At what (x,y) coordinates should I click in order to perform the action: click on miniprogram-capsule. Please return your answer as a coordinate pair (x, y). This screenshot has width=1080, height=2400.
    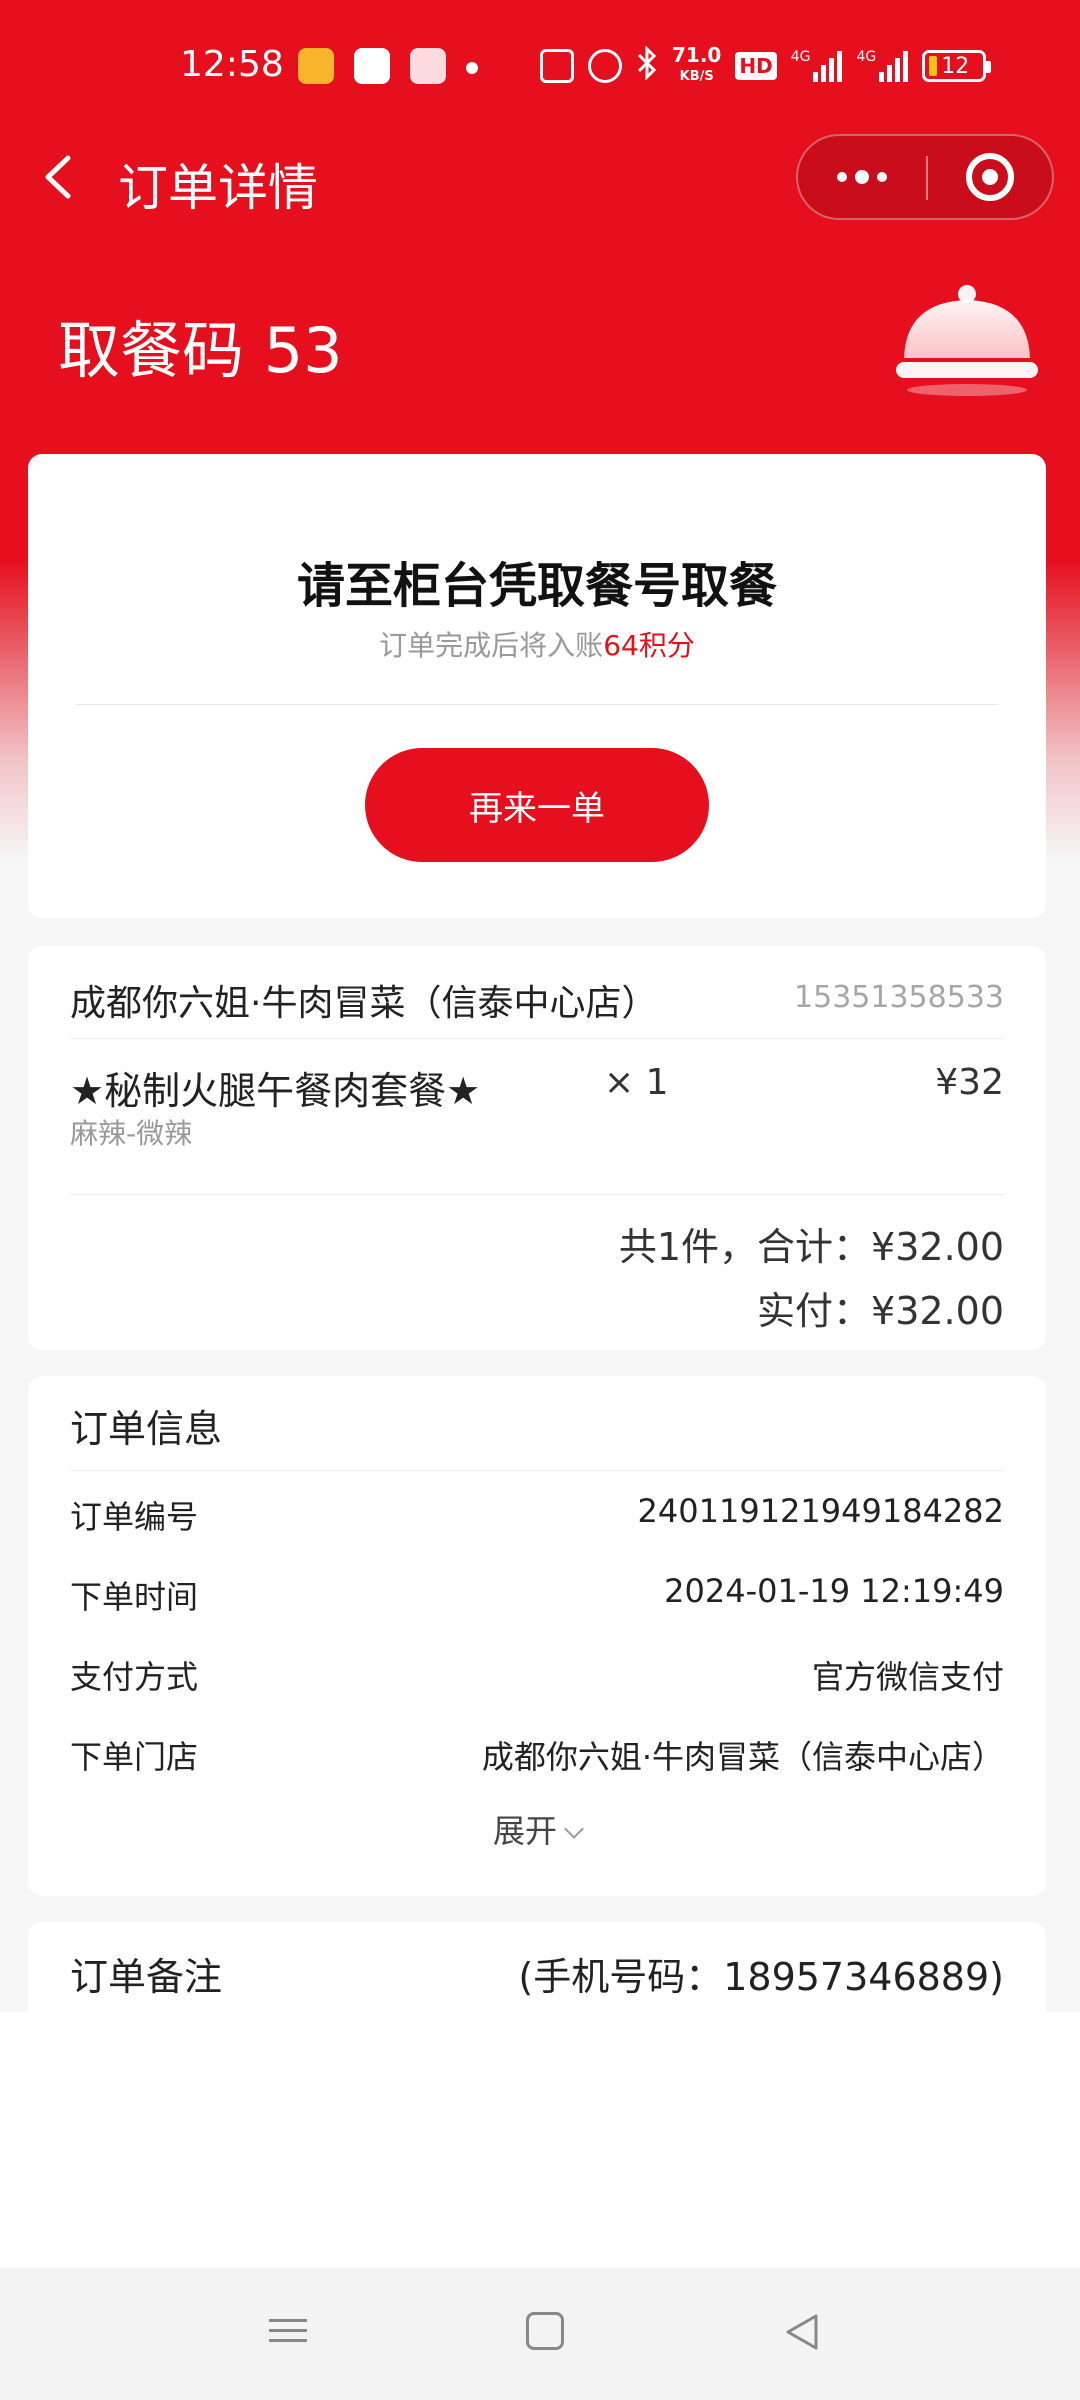
    Looking at the image, I should click on (925, 177).